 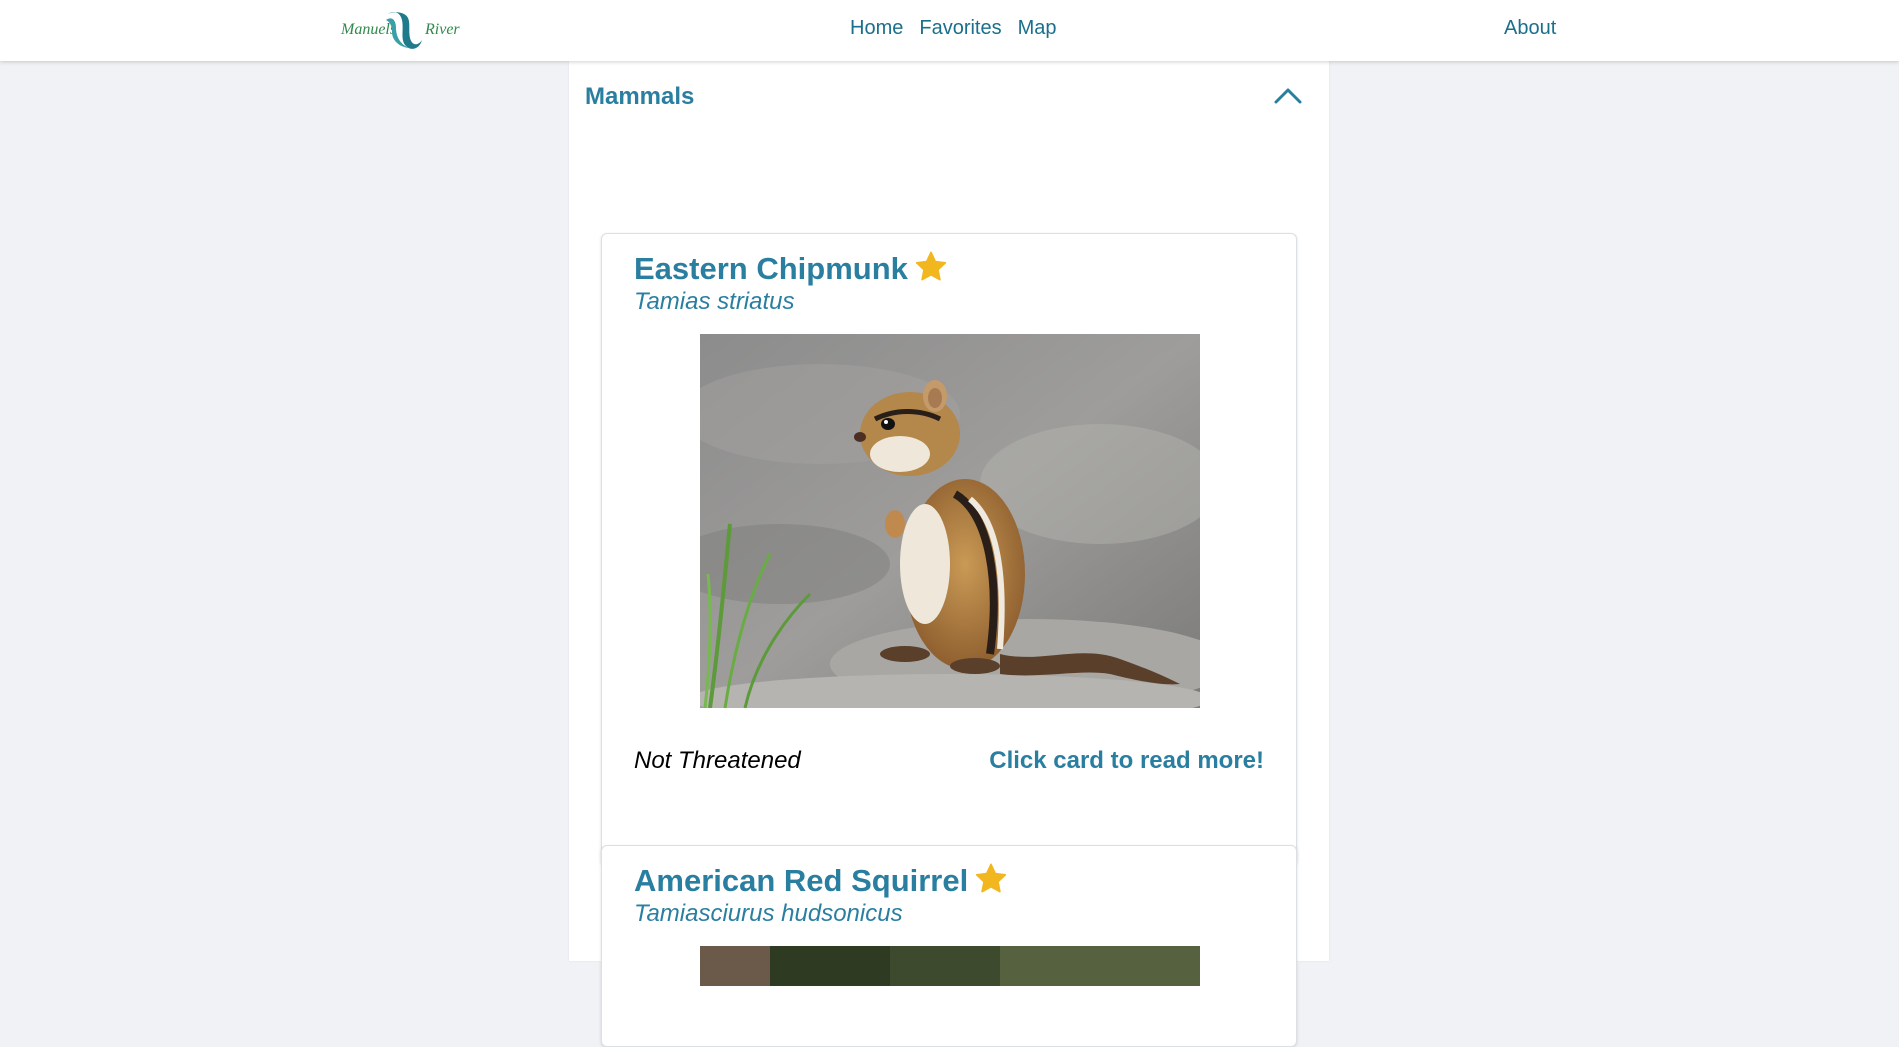 What do you see at coordinates (950, 966) in the screenshot?
I see `red-squirrel-photo` at bounding box center [950, 966].